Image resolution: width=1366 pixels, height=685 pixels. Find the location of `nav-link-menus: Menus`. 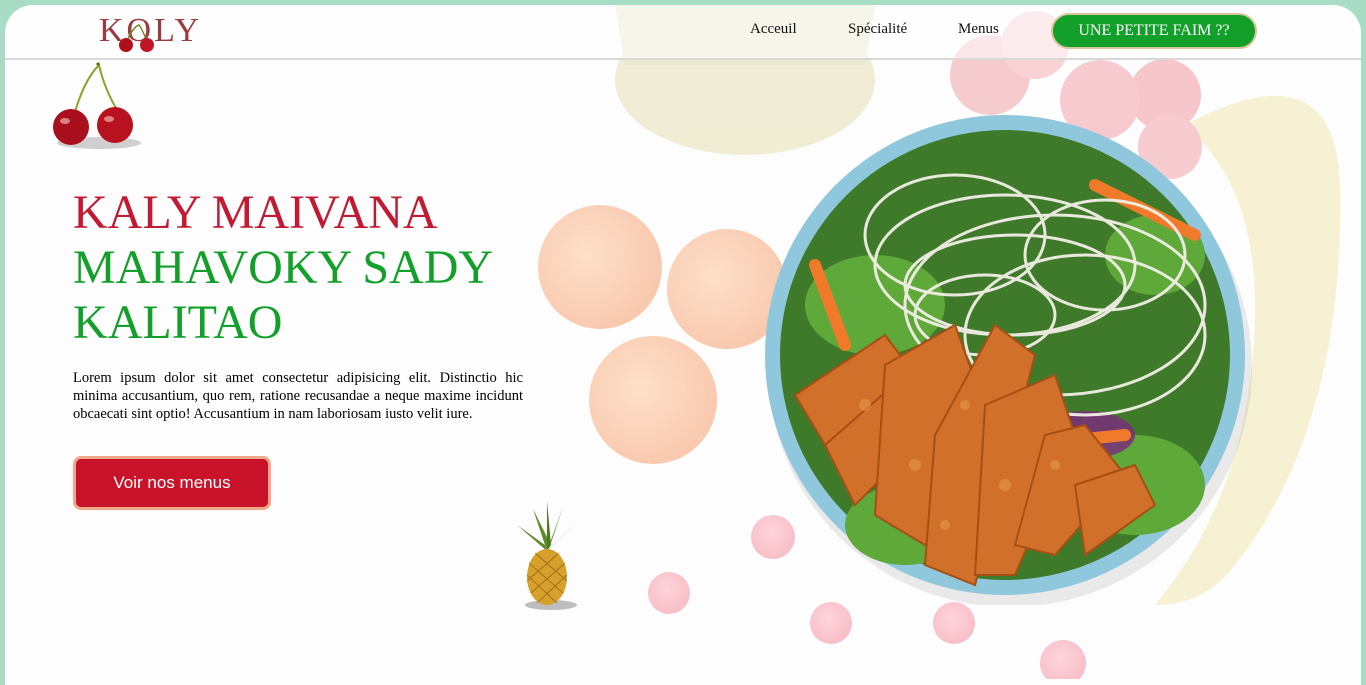

nav-link-menus: Menus is located at coordinates (978, 29).